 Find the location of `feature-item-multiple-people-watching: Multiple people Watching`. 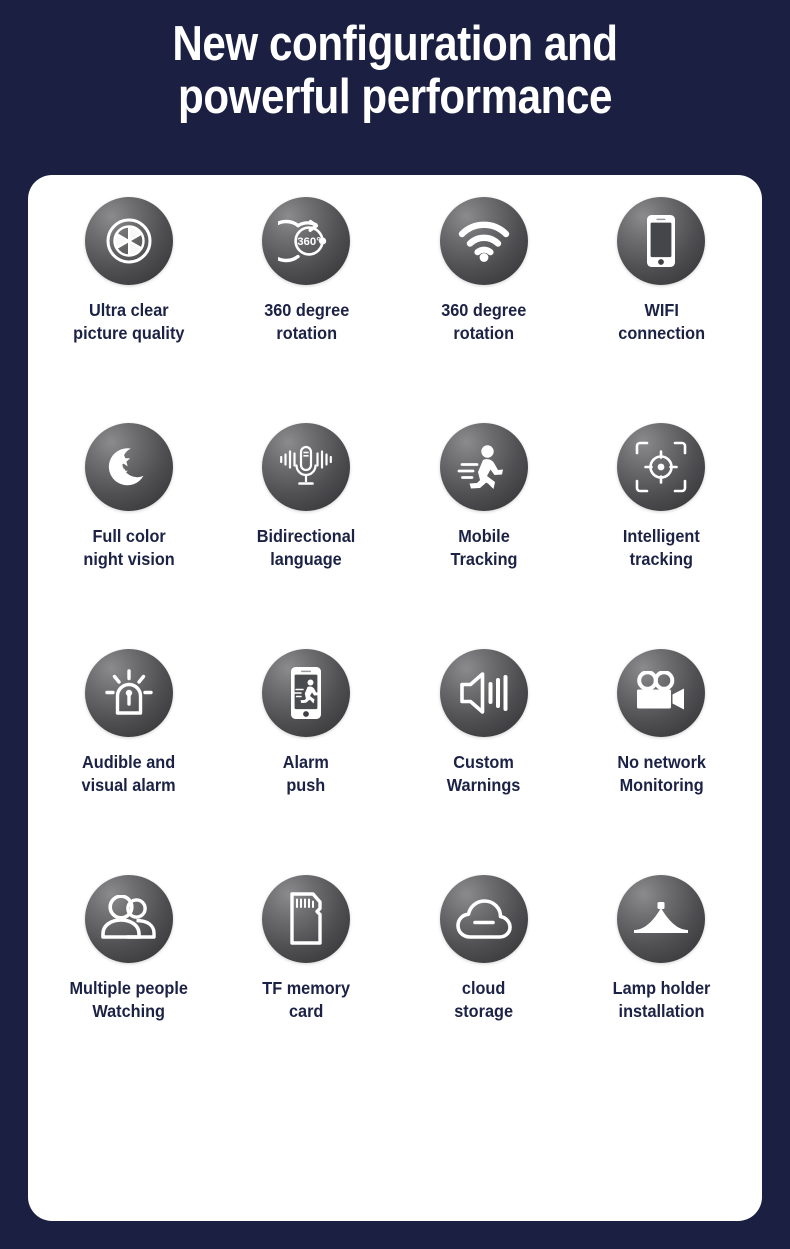

feature-item-multiple-people-watching: Multiple people Watching is located at coordinates (129, 988).